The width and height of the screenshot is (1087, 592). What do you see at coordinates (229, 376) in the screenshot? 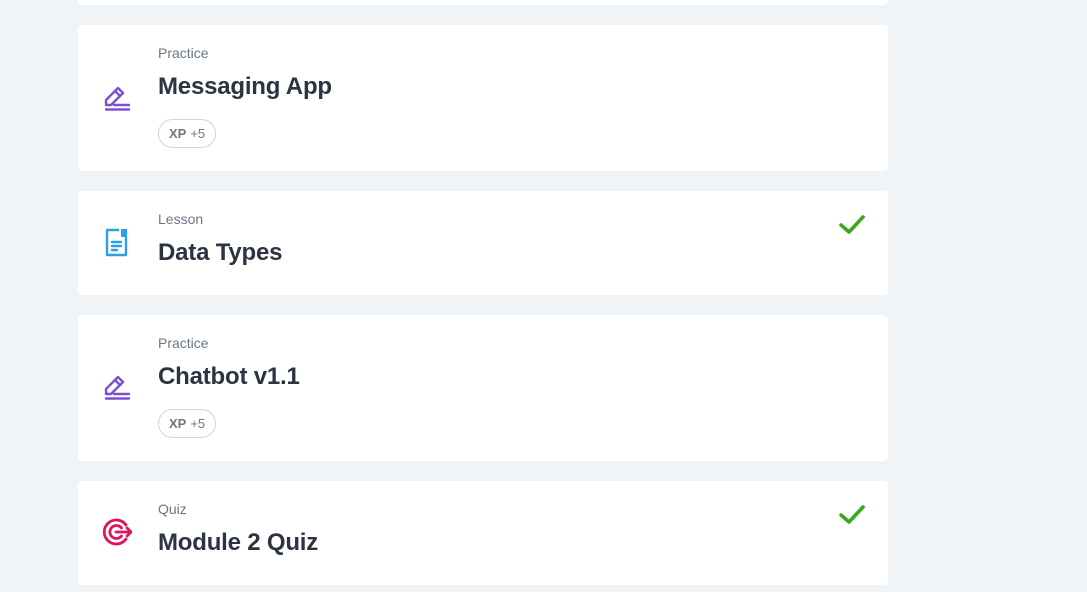
I see `item-title: Chatbot v1.1` at bounding box center [229, 376].